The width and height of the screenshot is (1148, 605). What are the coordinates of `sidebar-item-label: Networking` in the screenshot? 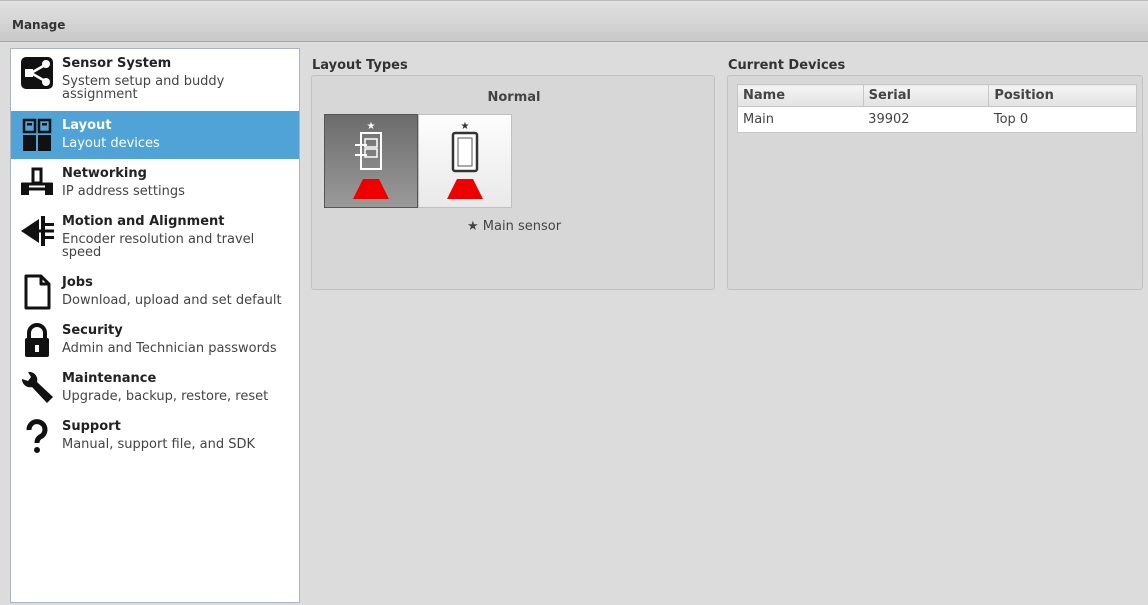 It's located at (104, 173).